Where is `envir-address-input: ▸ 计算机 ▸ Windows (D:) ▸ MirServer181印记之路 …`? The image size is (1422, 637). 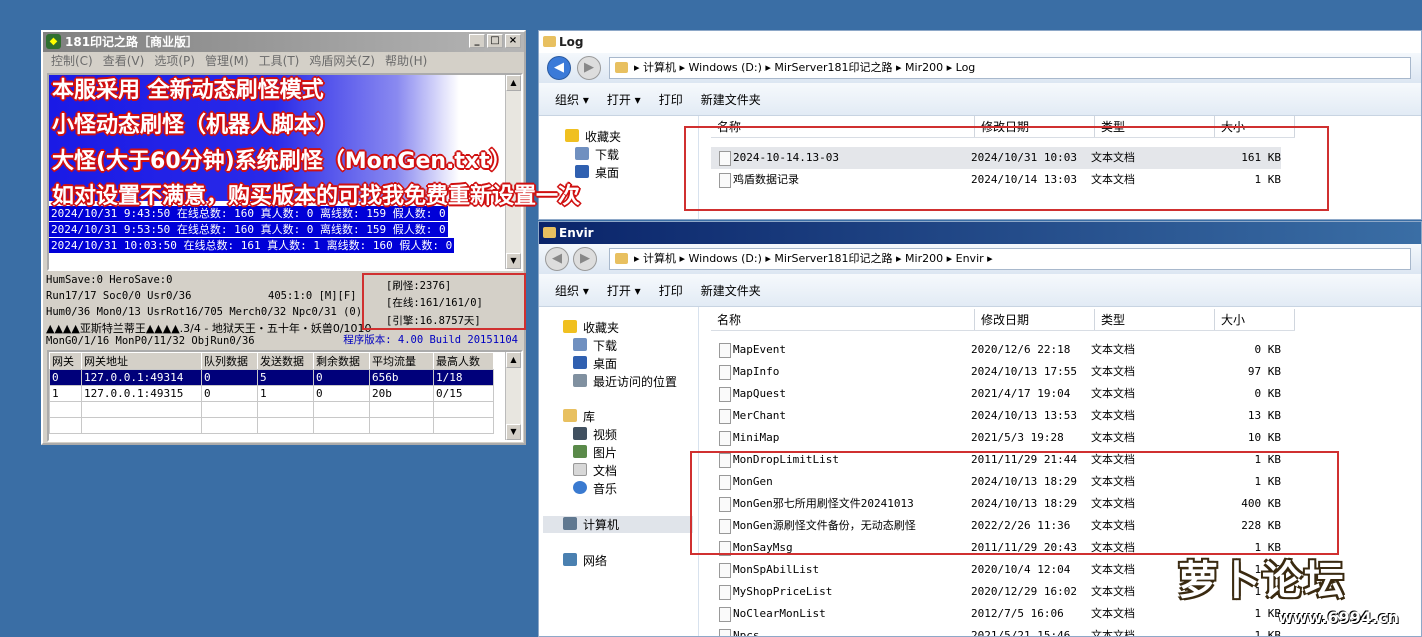 envir-address-input: ▸ 计算机 ▸ Windows (D:) ▸ MirServer181印记之路 … is located at coordinates (1010, 259).